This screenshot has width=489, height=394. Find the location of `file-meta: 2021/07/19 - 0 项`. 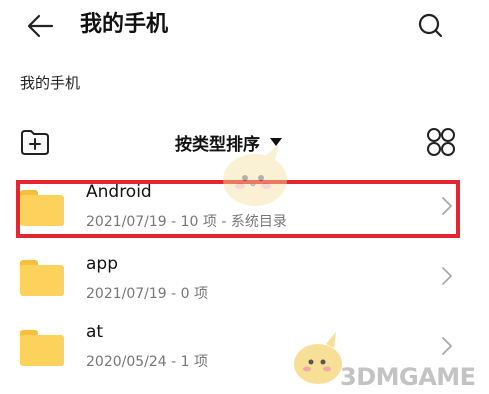

file-meta: 2021/07/19 - 0 项 is located at coordinates (147, 294).